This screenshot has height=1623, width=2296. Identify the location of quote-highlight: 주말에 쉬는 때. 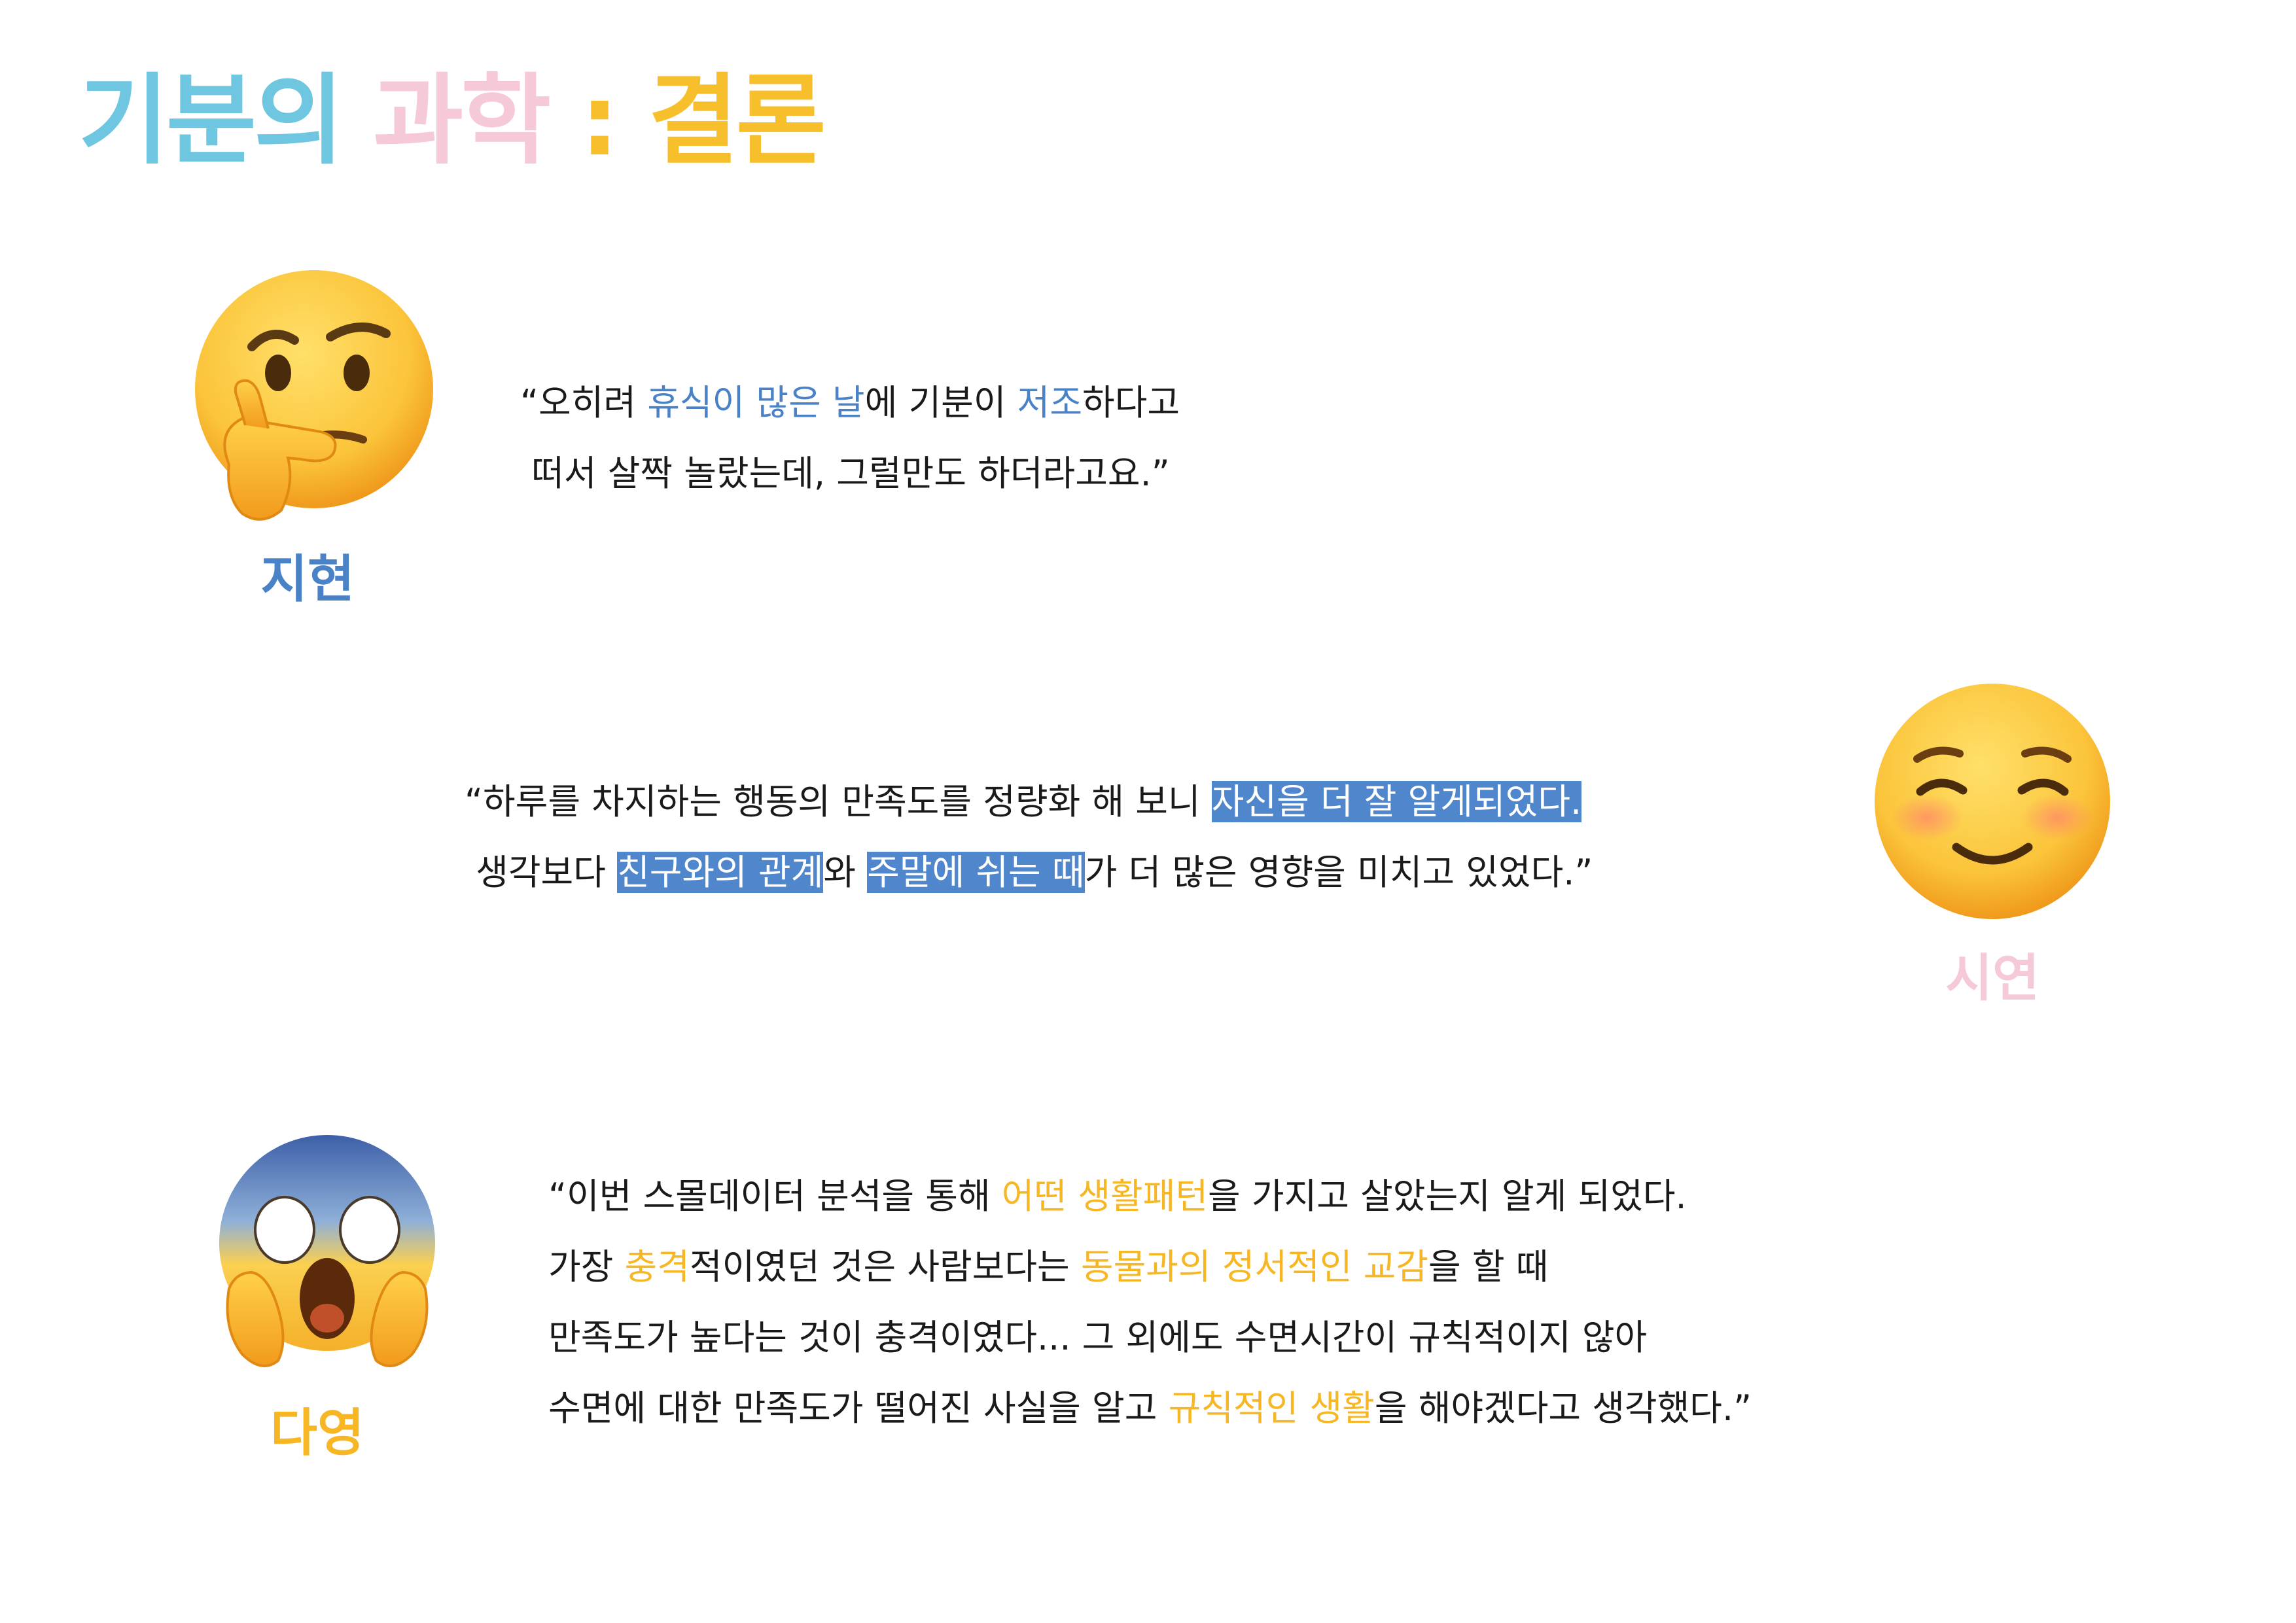
(976, 872).